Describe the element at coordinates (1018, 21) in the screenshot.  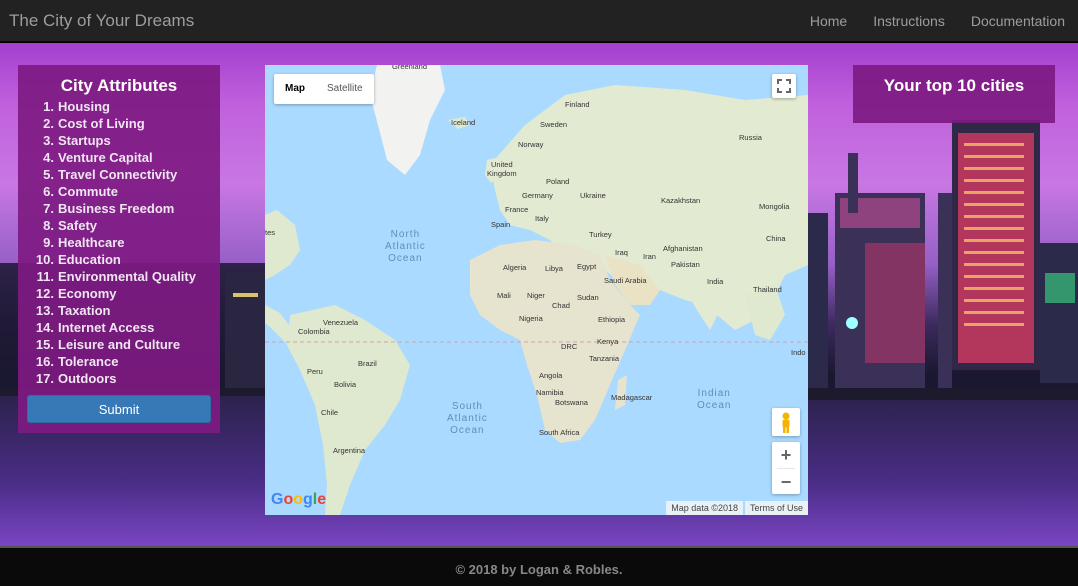
I see `nav-documentation: Documentation` at that location.